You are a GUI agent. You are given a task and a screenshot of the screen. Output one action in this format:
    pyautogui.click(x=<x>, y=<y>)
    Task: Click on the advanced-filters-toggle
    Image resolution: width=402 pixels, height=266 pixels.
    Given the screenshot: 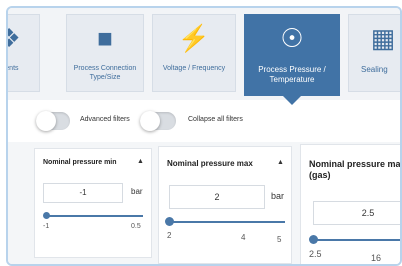 What is the action you would take?
    pyautogui.click(x=53, y=121)
    